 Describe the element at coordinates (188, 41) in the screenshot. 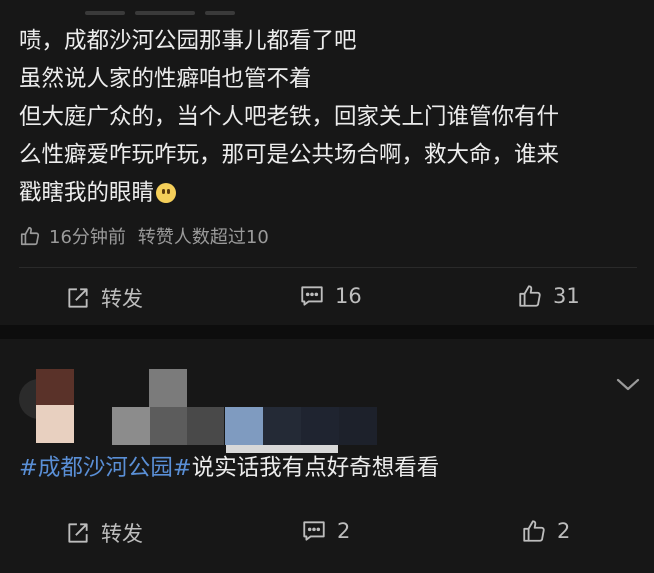

I see `post-line-1: 啧，成都沙河公园那事儿都看了吧` at that location.